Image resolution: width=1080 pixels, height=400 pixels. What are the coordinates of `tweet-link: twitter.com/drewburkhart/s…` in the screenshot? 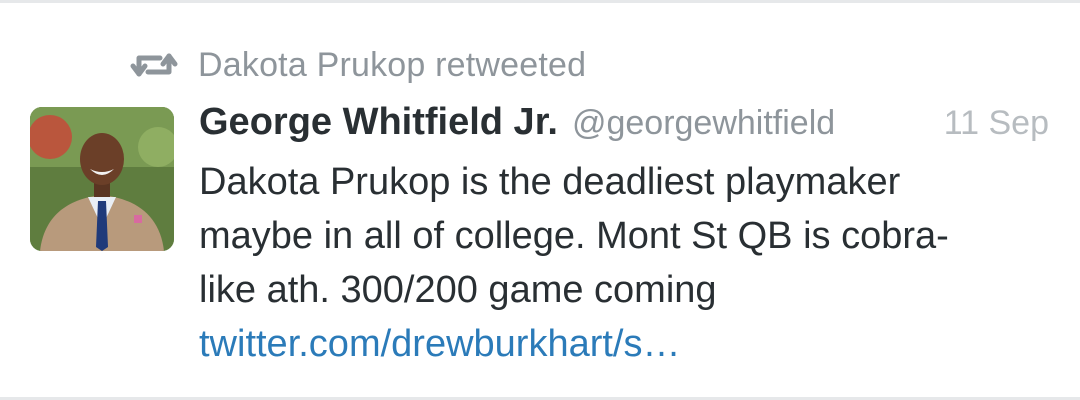 It's located at (624, 344).